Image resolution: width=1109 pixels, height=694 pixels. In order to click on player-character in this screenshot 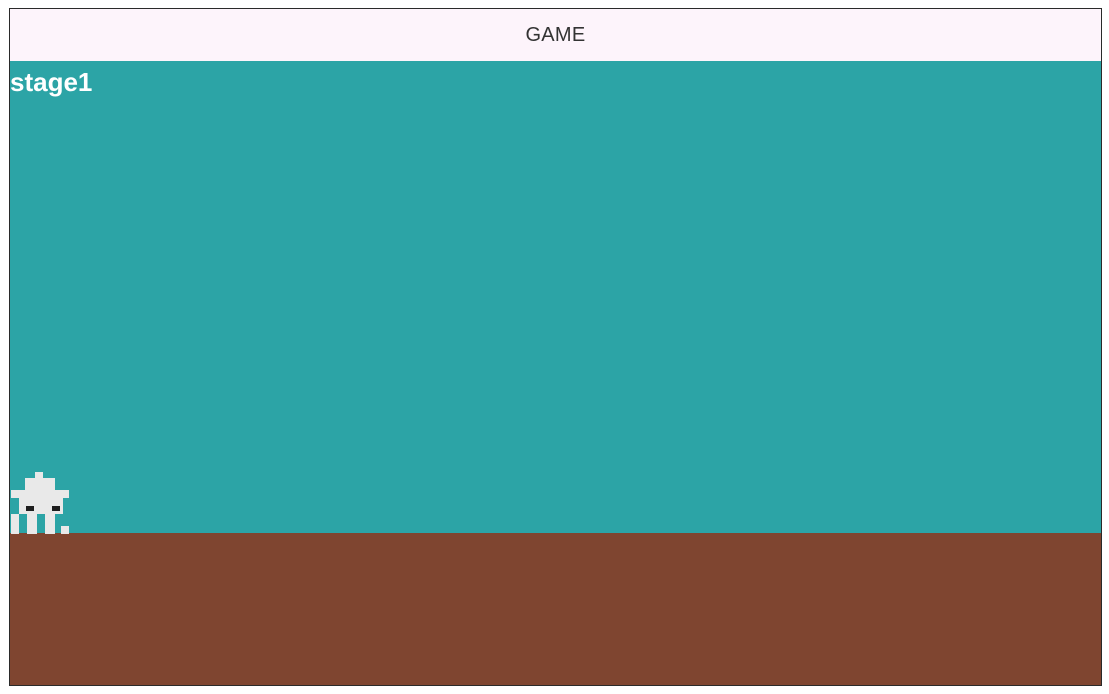, I will do `click(41, 503)`.